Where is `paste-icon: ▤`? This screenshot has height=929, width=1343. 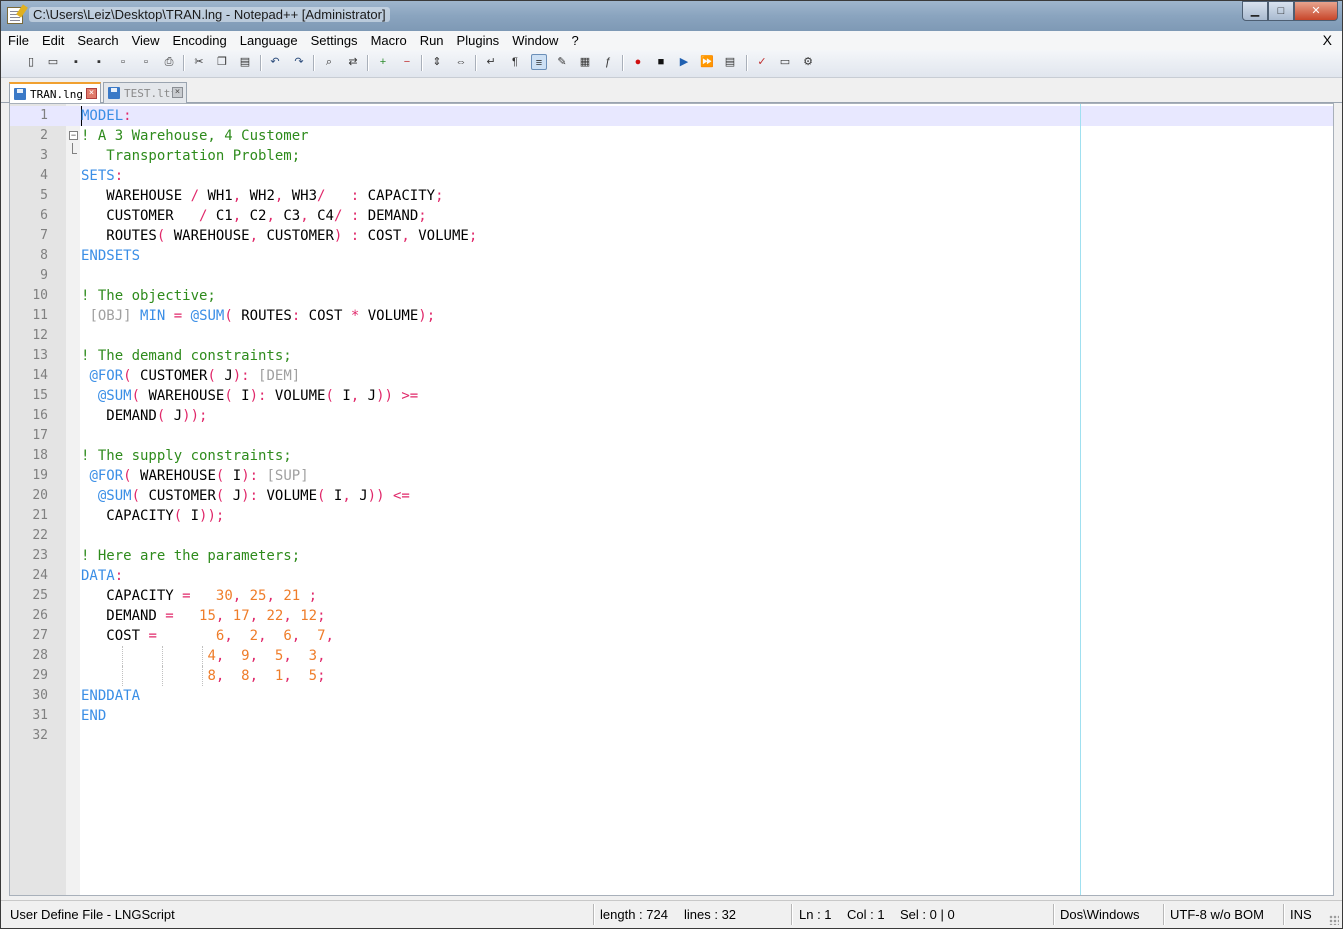
paste-icon: ▤ is located at coordinates (245, 62).